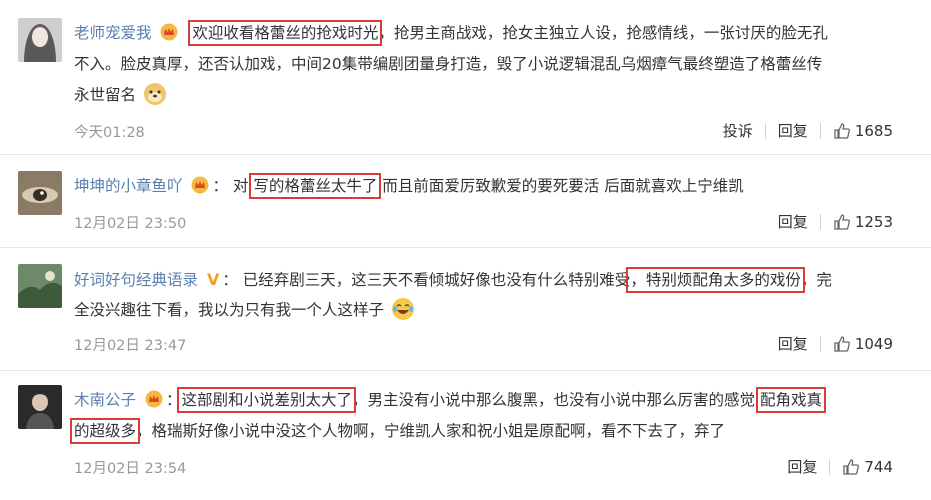  I want to click on comment-text: 永世留名, so click(105, 95).